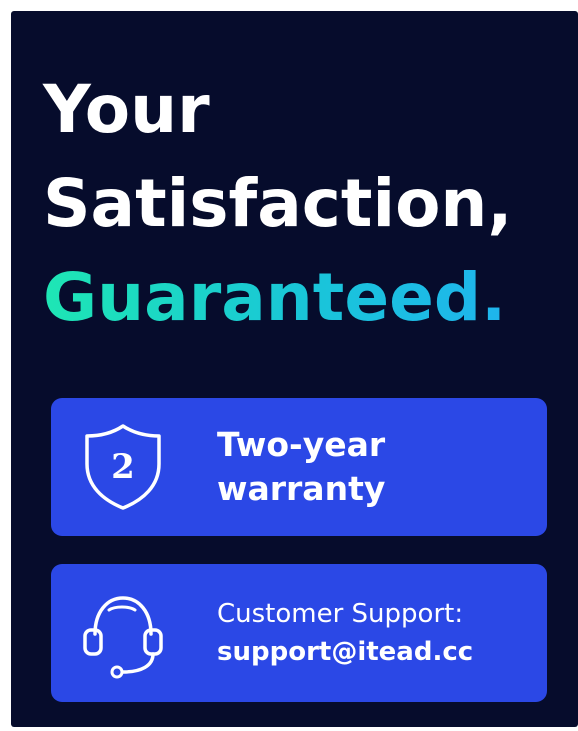  I want to click on shield-badge-number: 2, so click(123, 467).